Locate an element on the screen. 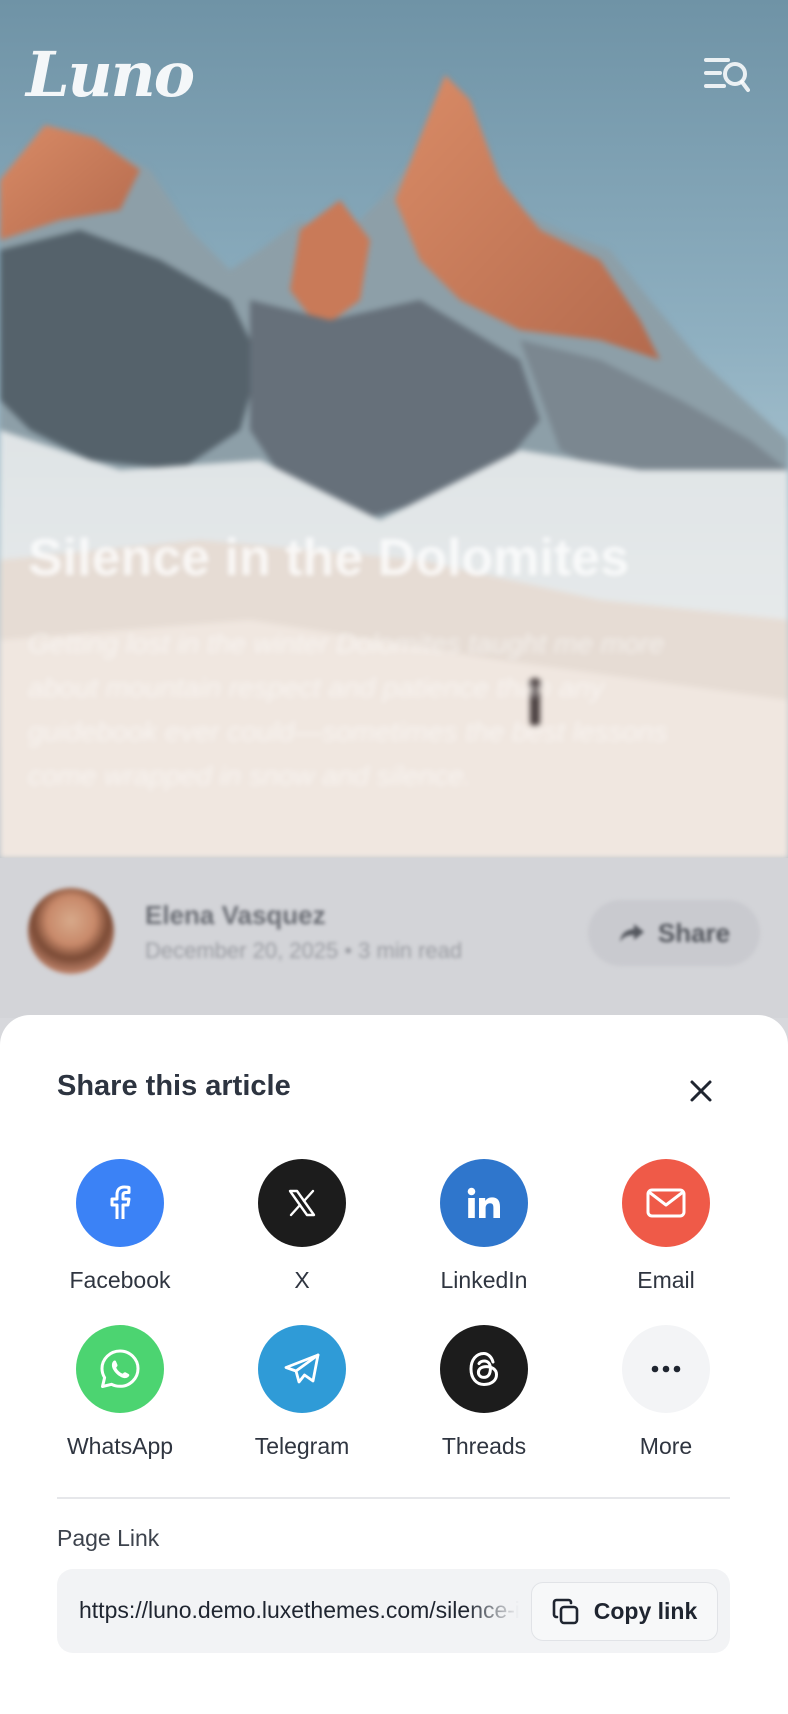  share-option-more: More is located at coordinates (666, 1392).